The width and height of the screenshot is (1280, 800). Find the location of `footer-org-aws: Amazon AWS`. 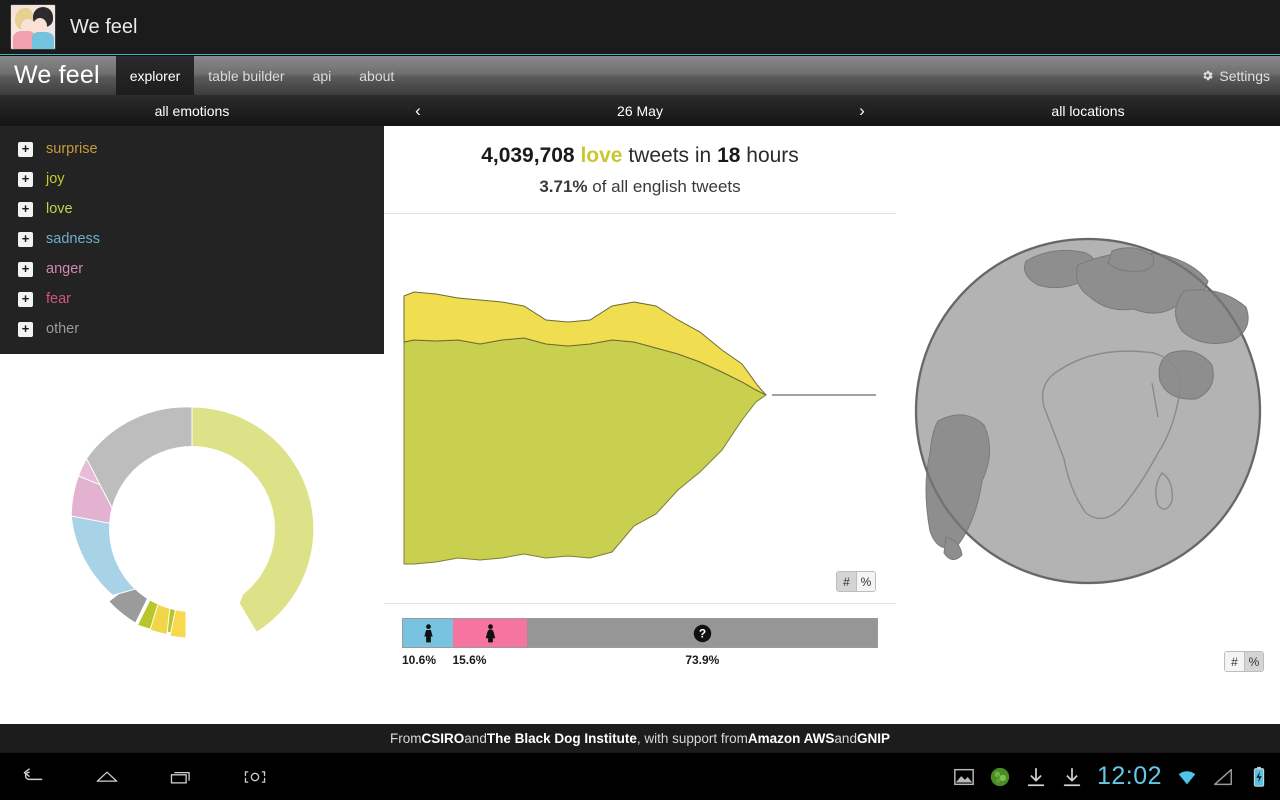

footer-org-aws: Amazon AWS is located at coordinates (791, 738).